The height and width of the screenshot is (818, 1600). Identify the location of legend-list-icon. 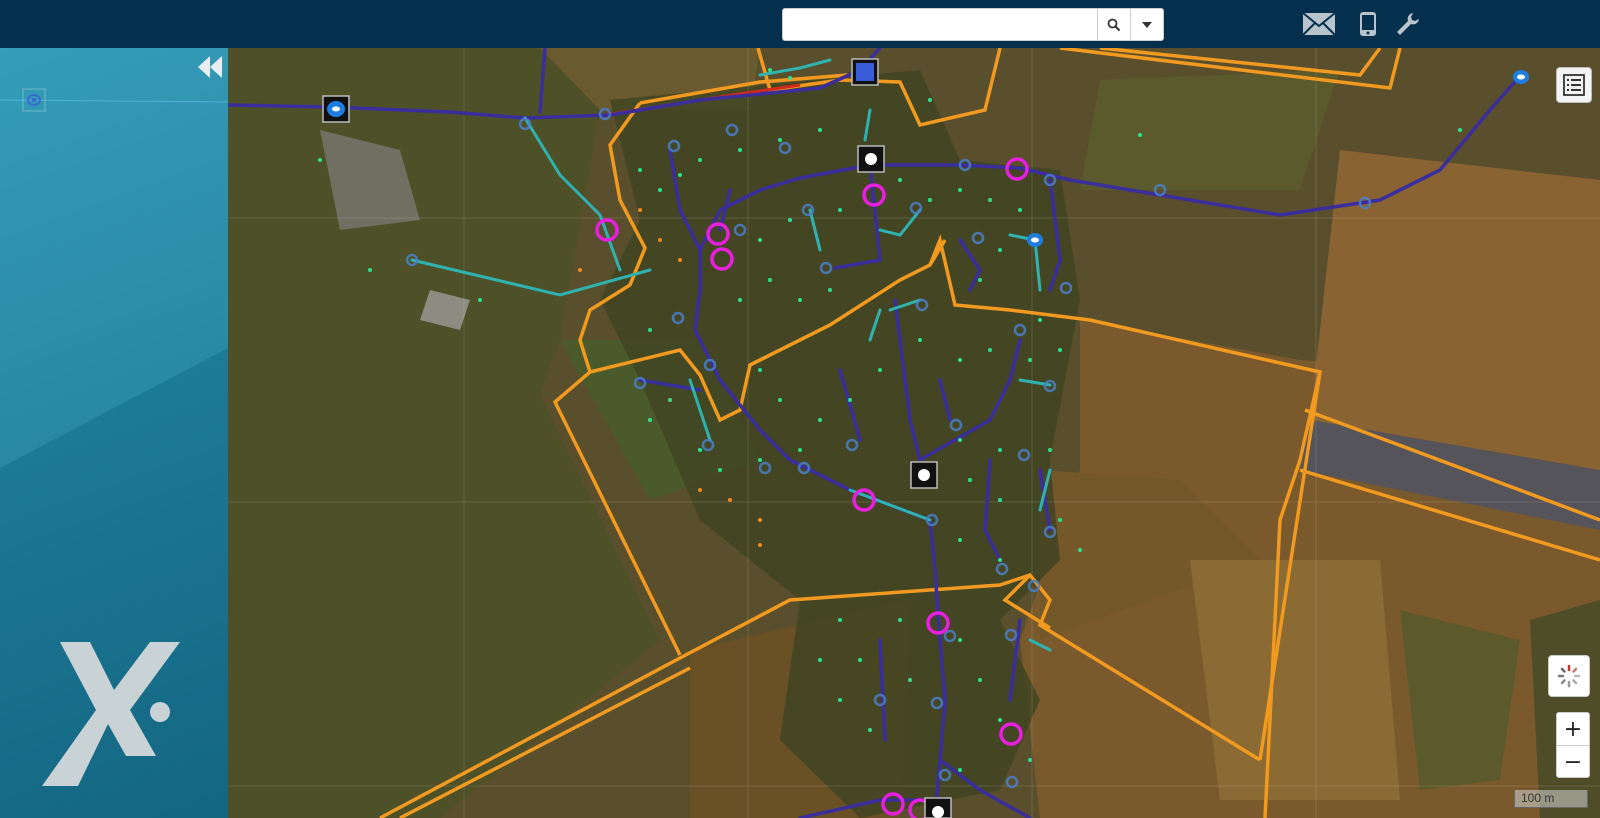
(1574, 85).